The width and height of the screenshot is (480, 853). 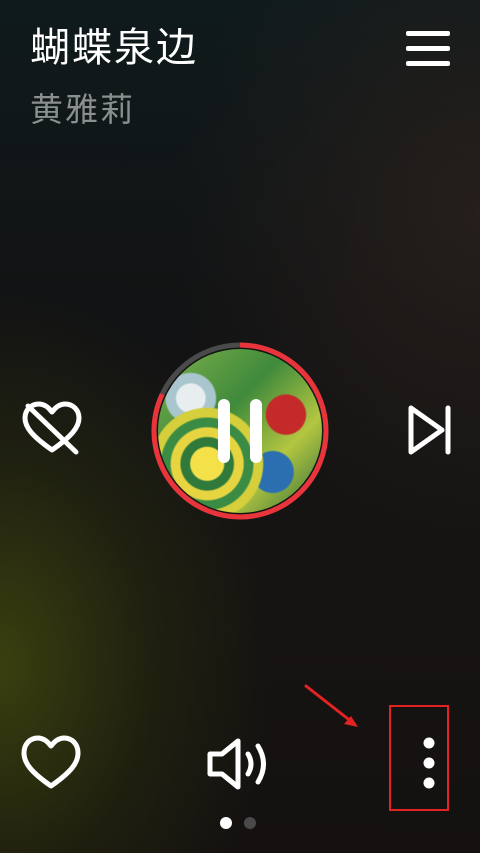 I want to click on pause-button, so click(x=240, y=431).